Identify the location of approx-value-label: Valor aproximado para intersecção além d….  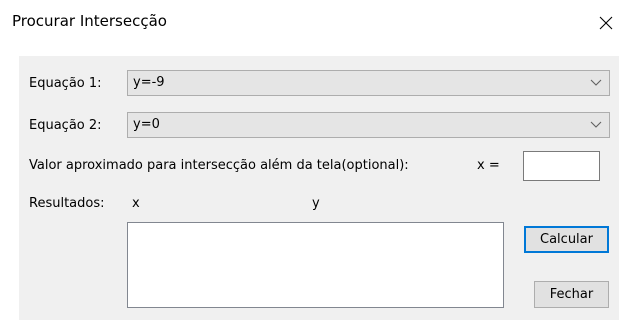
(219, 165).